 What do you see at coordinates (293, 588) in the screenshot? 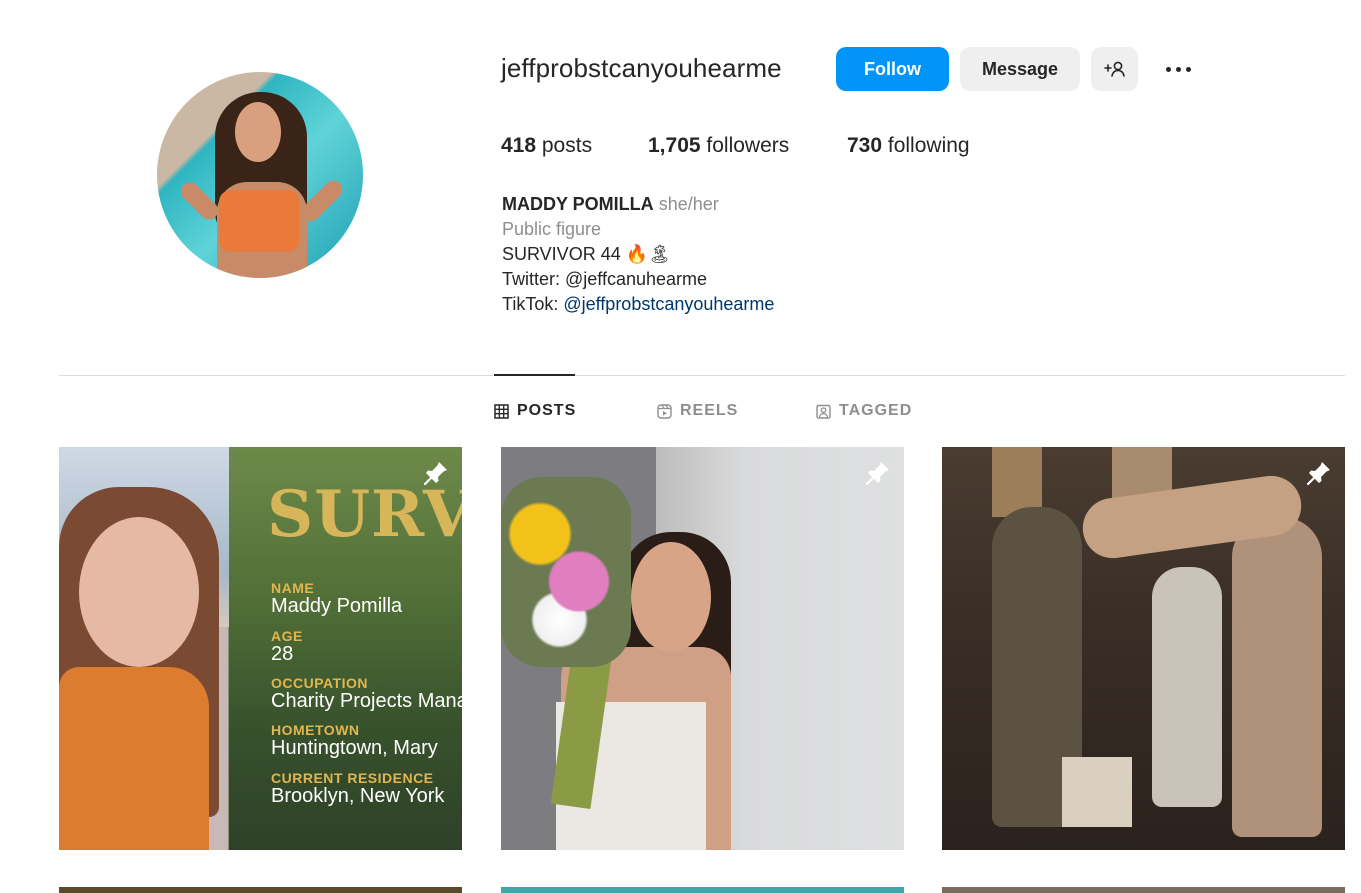
I see `overlay-field-label: NAME` at bounding box center [293, 588].